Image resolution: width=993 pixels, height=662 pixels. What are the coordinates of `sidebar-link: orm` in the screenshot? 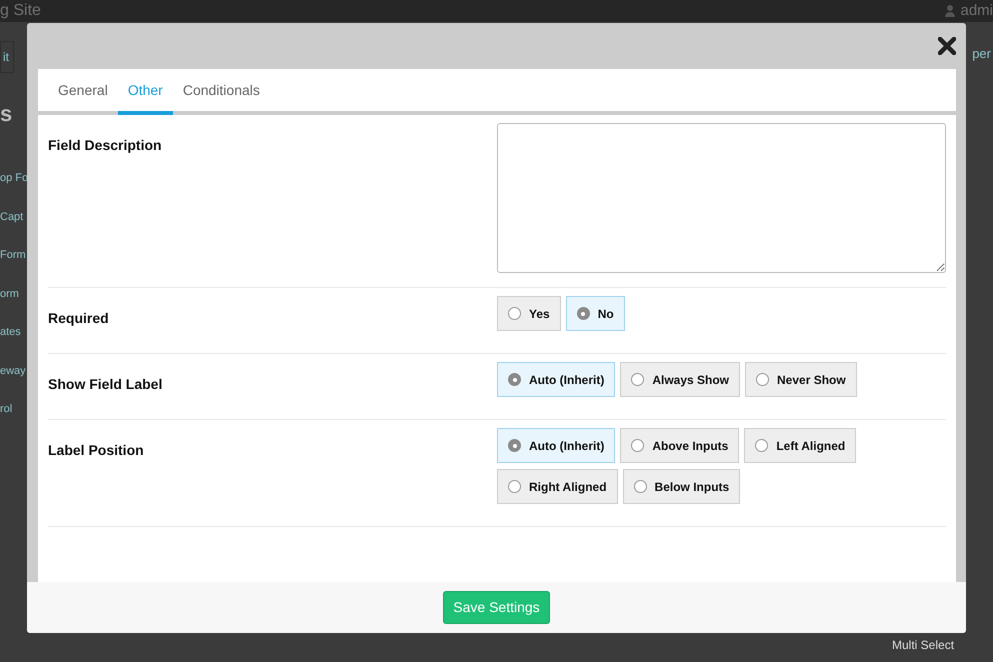 It's located at (13, 294).